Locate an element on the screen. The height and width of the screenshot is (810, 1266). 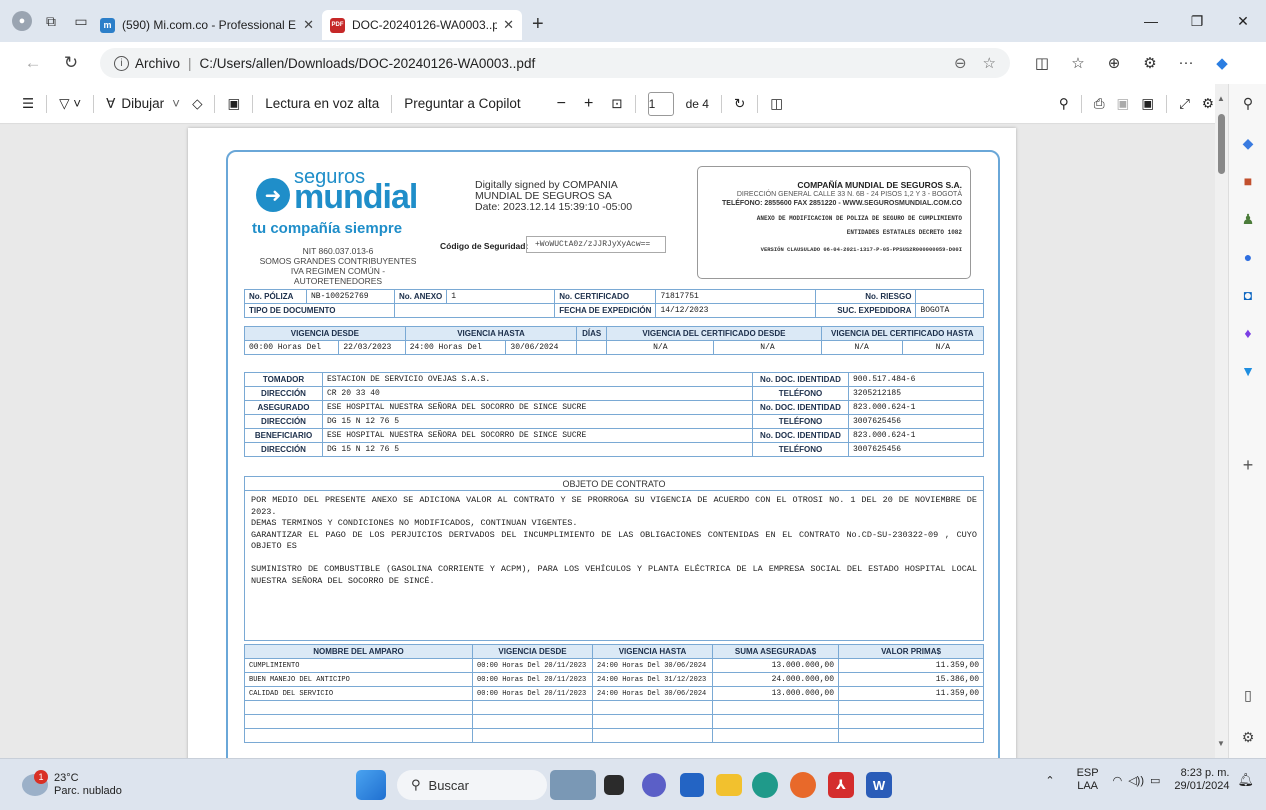
ask-copilot-button: Preguntar a Copilot is located at coordinates (462, 103).